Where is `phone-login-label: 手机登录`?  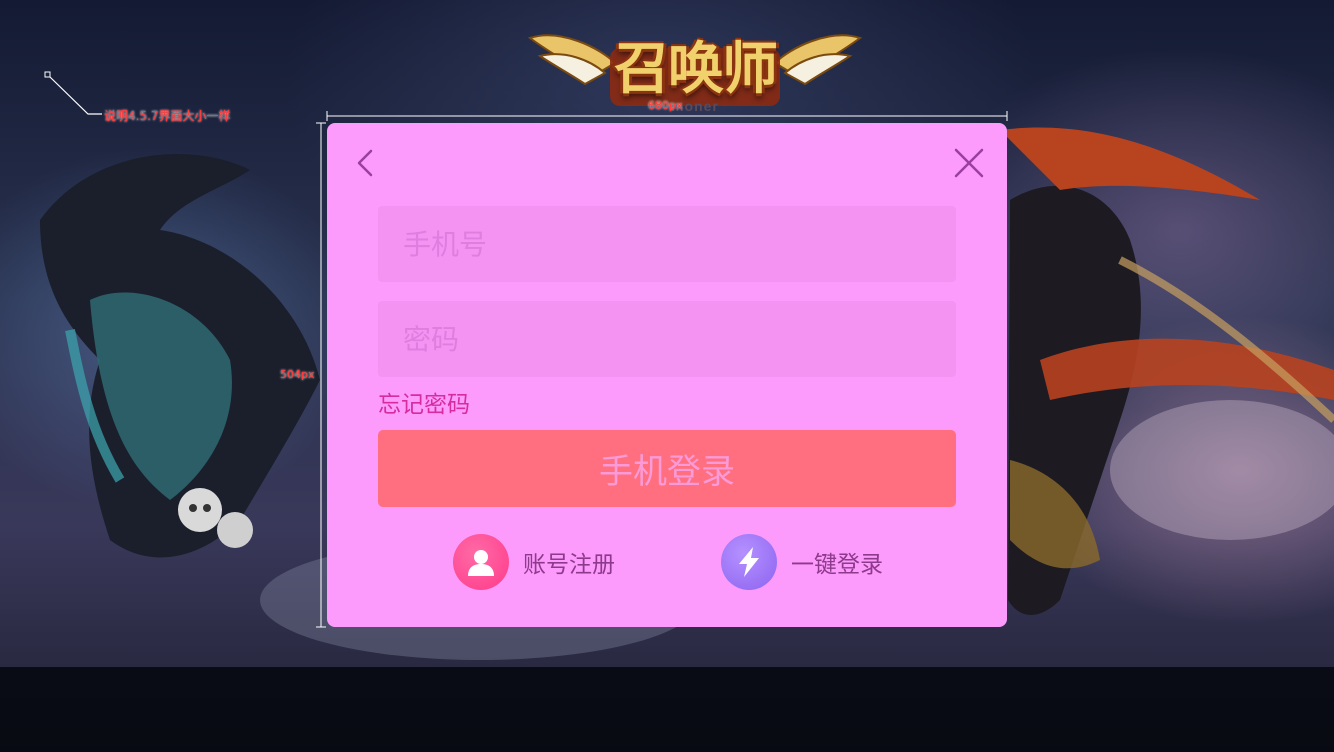
phone-login-label: 手机登录 is located at coordinates (667, 472).